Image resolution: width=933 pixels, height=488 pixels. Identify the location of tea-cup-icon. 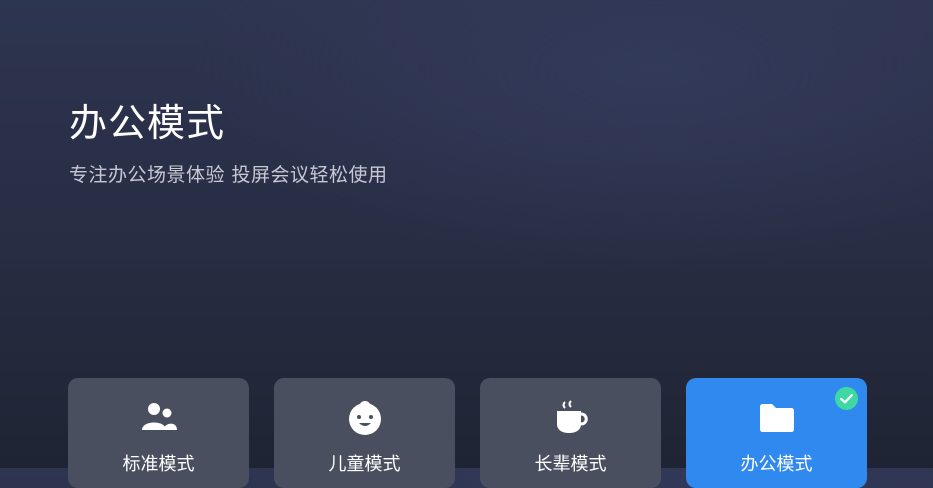
(572, 416).